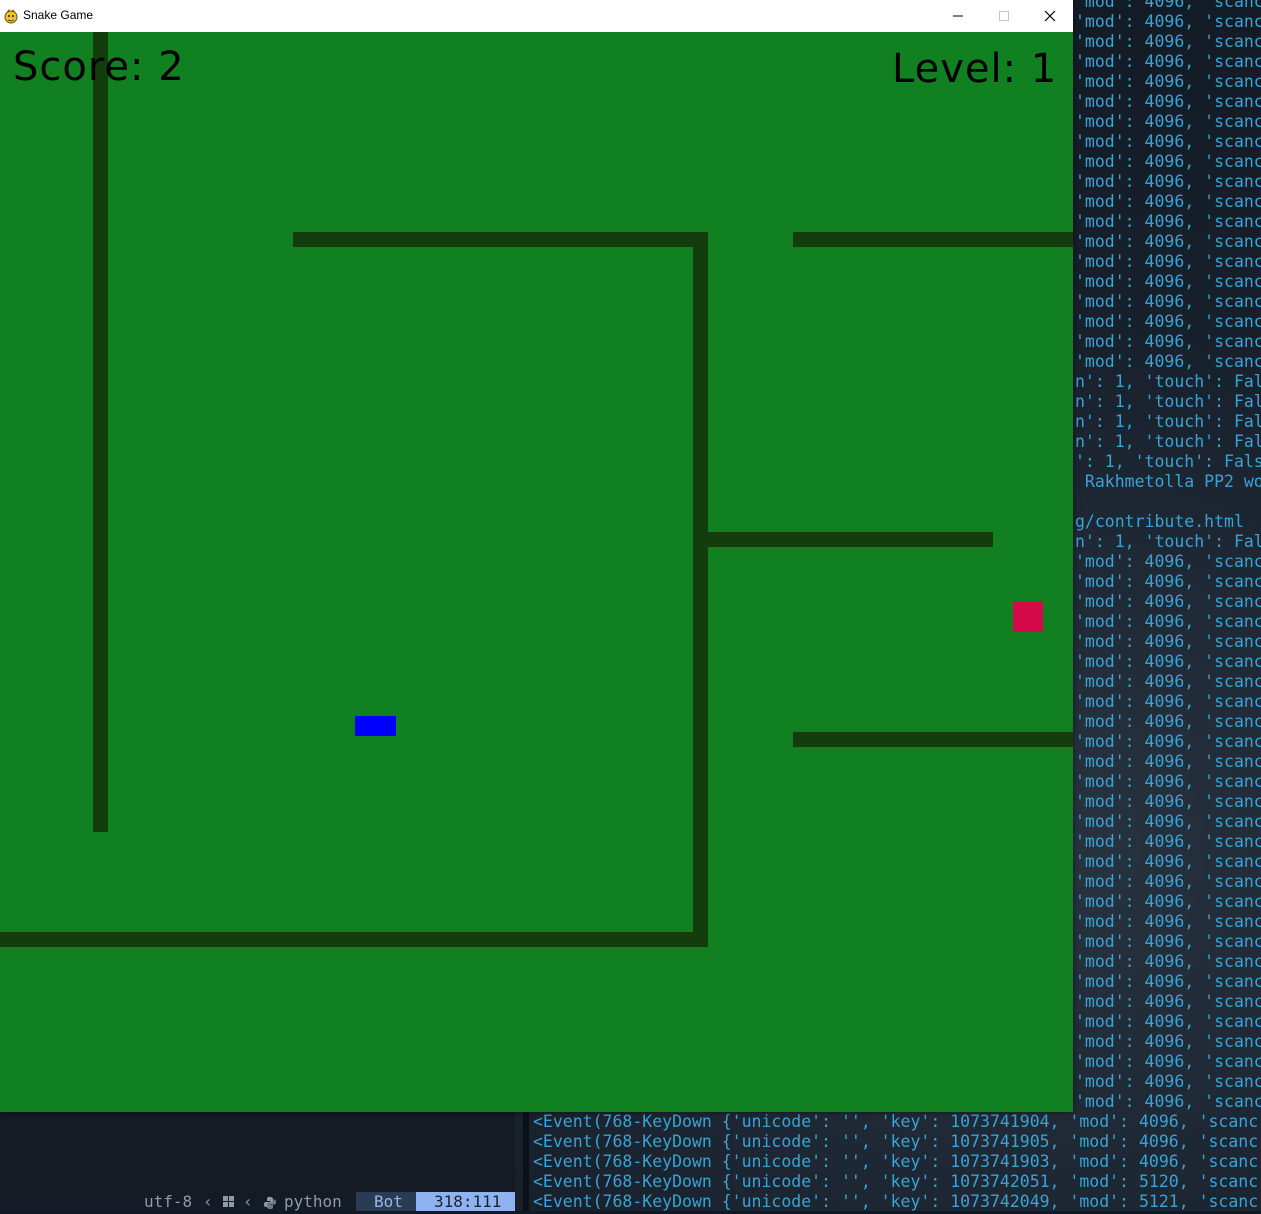  Describe the element at coordinates (257, 1201) in the screenshot. I see `editor-statusbar: utf-8 ‹ ‹ python Bot 318:111` at that location.